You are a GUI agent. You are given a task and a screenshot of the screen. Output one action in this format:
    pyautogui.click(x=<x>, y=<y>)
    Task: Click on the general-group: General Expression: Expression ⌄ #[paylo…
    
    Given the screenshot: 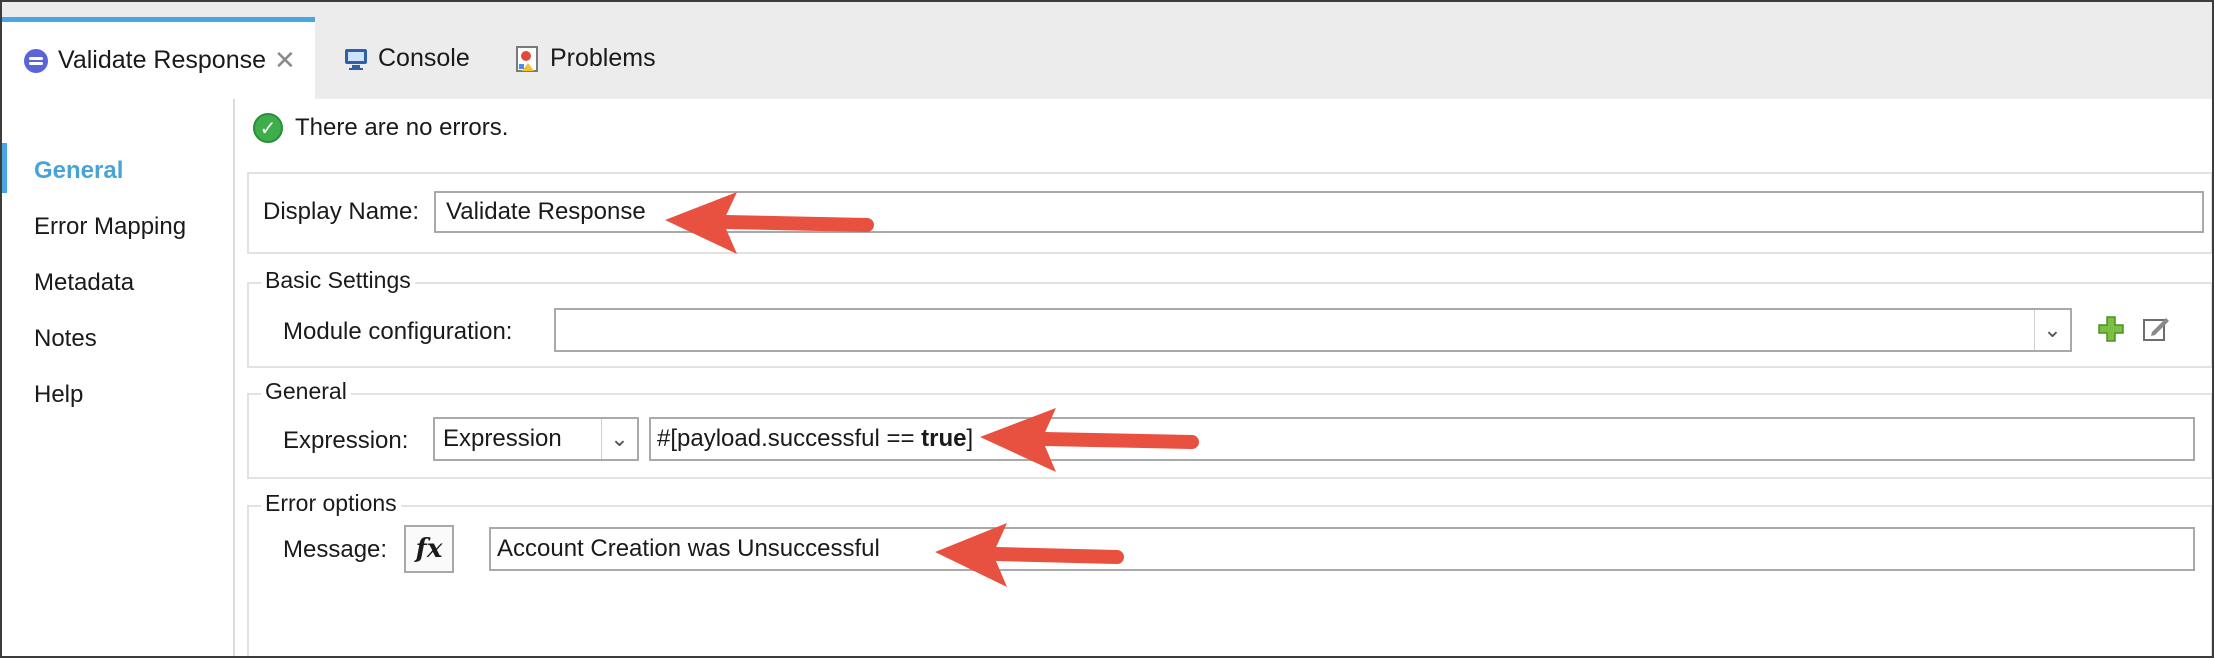 What is the action you would take?
    pyautogui.click(x=1229, y=428)
    